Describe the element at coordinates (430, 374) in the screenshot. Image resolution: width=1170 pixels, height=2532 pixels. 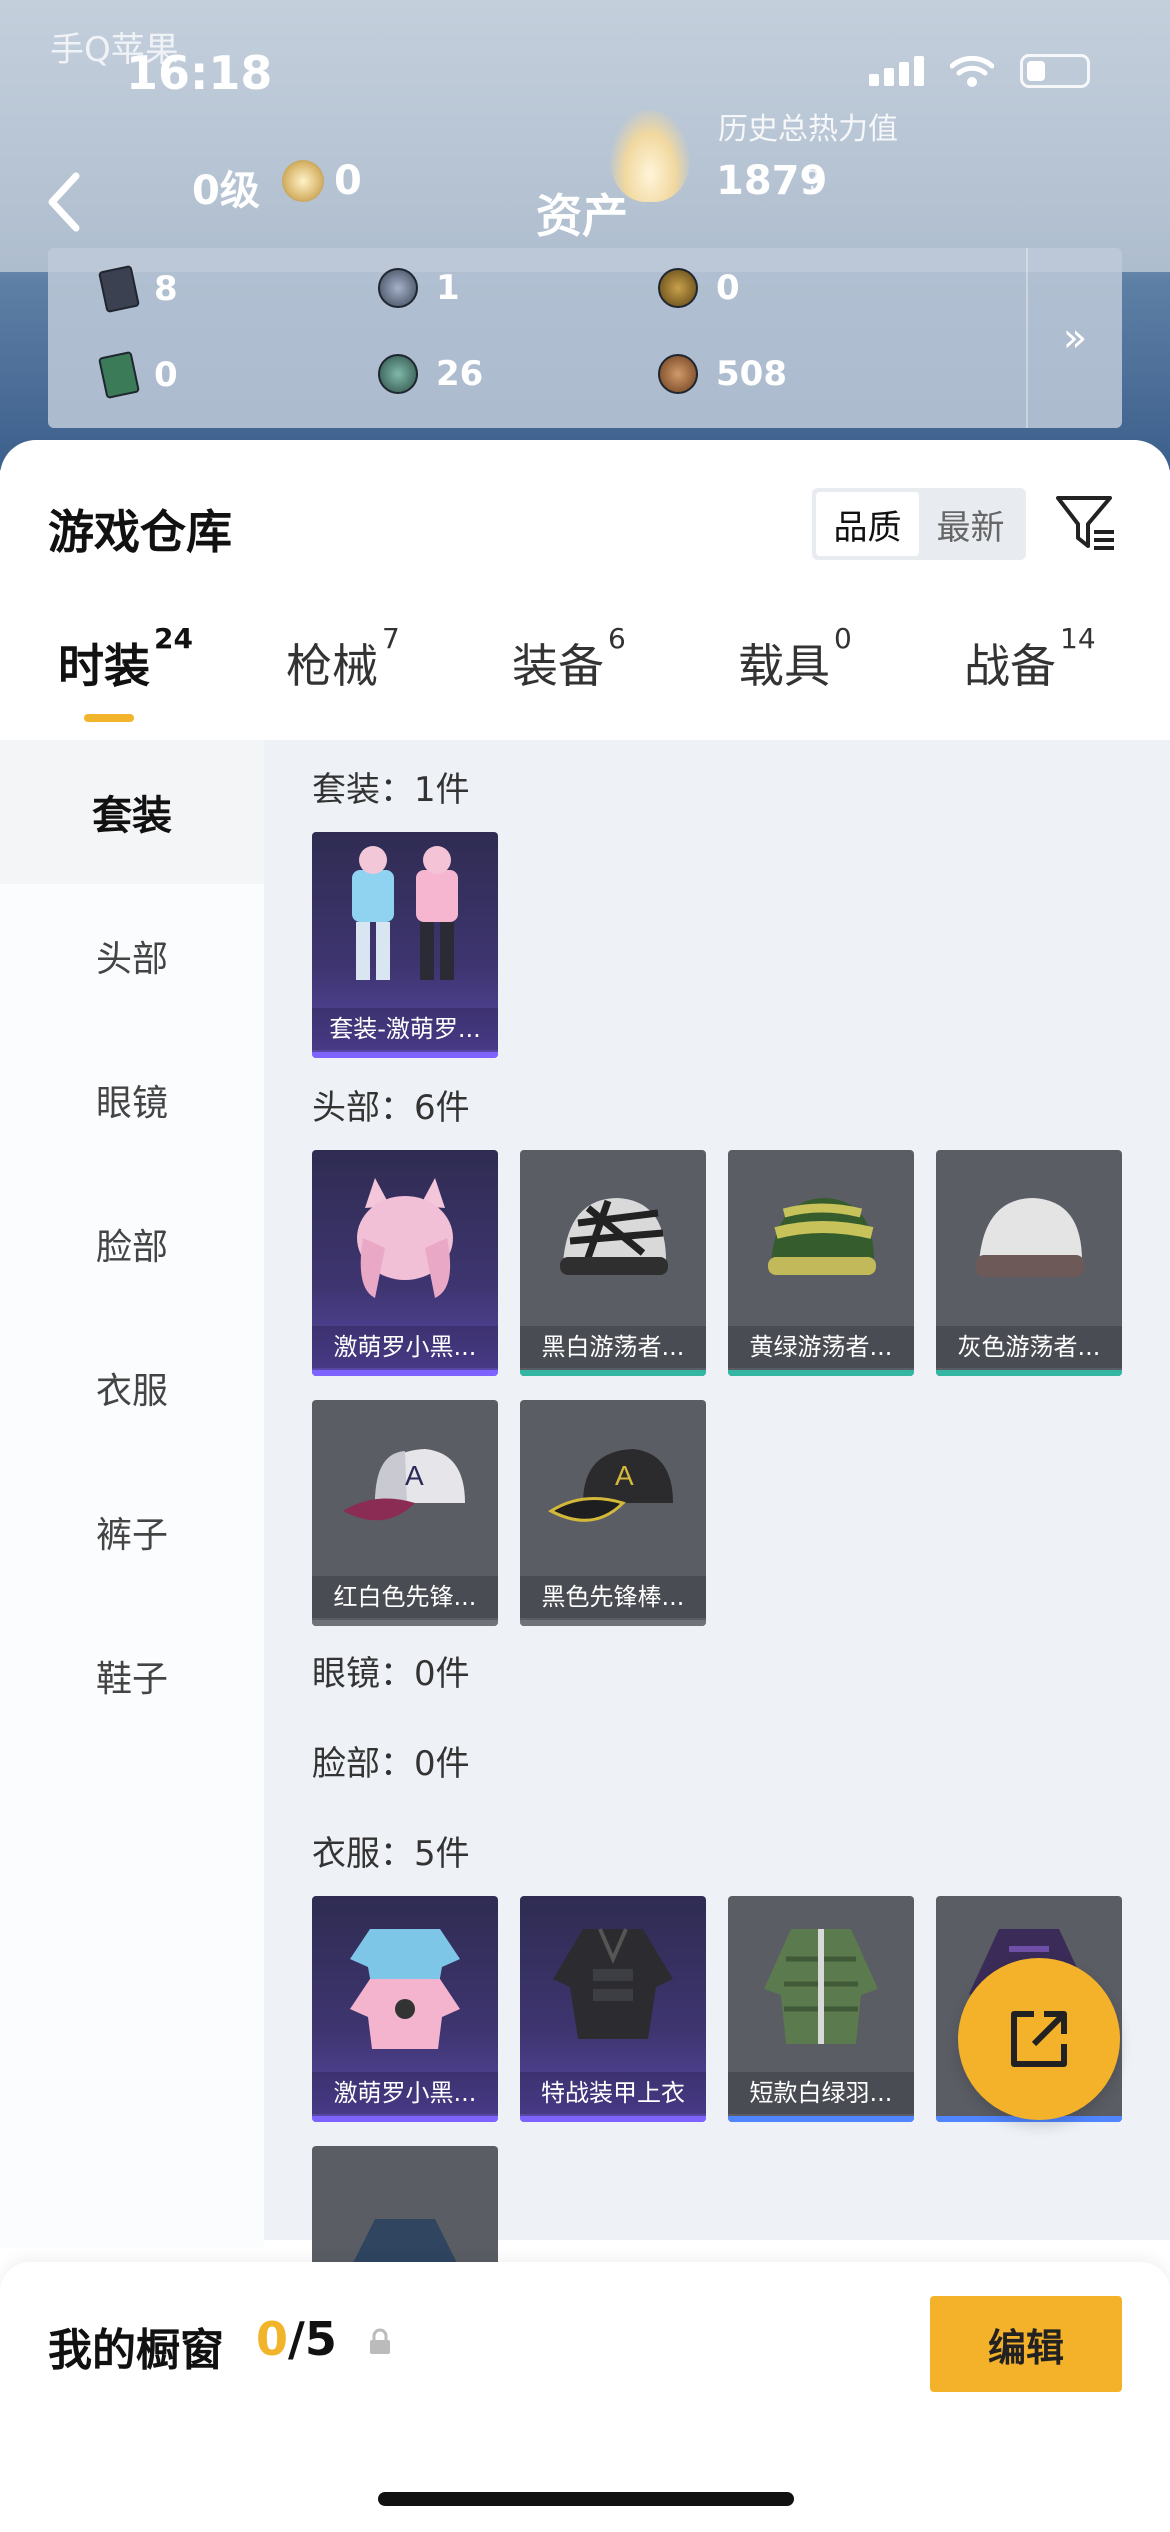
I see `asset-item: 26` at that location.